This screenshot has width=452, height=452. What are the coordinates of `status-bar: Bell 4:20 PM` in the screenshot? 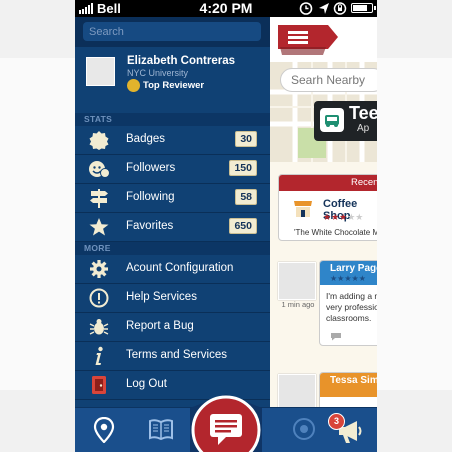 It's located at (226, 8).